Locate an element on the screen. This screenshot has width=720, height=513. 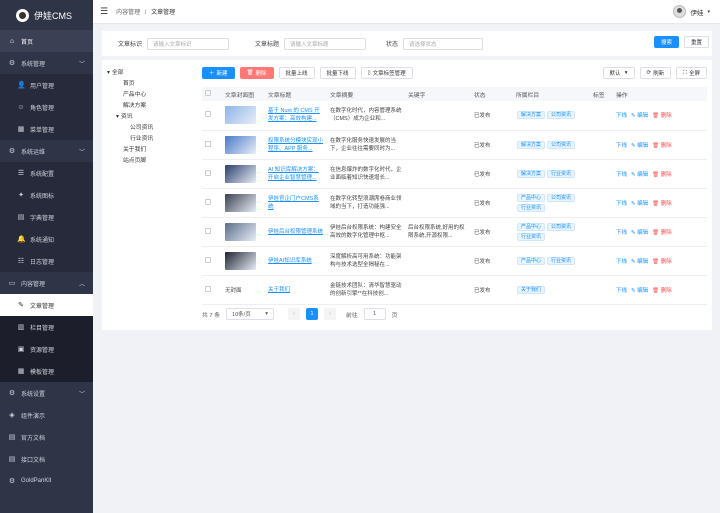
status-select: 请选择状态 is located at coordinates (443, 43).